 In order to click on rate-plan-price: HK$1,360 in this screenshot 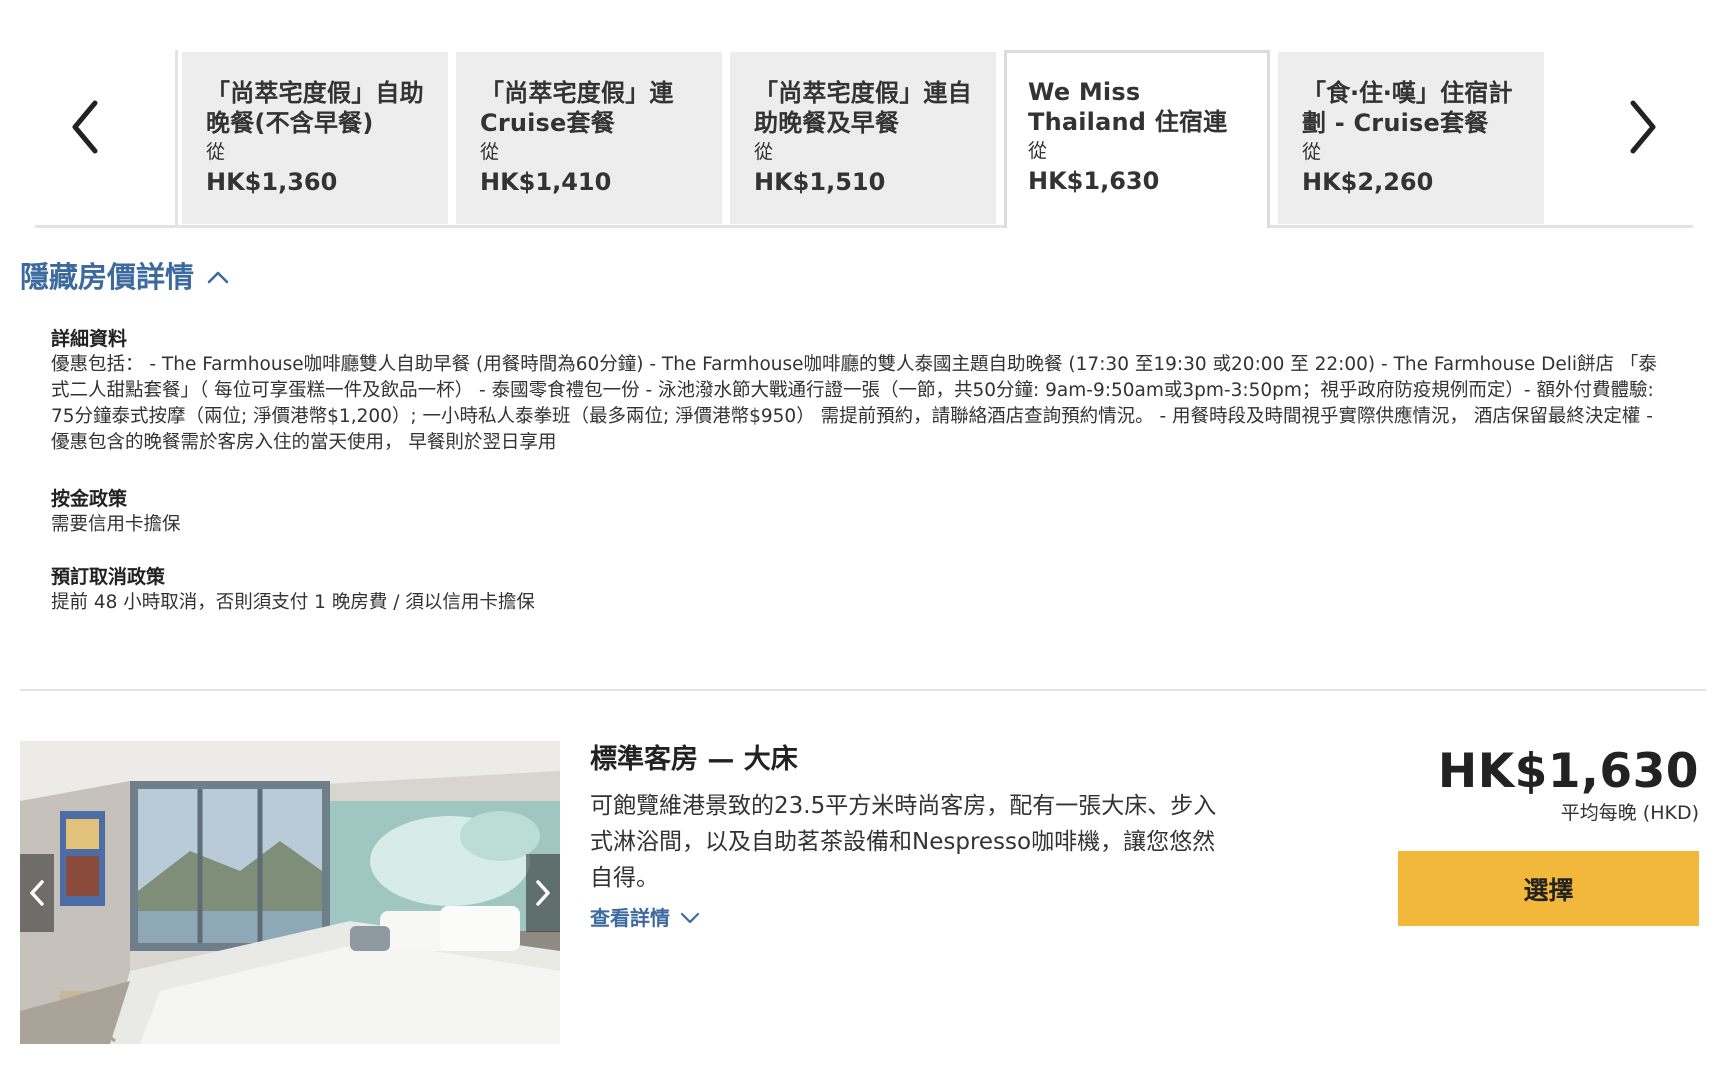, I will do `click(272, 182)`.